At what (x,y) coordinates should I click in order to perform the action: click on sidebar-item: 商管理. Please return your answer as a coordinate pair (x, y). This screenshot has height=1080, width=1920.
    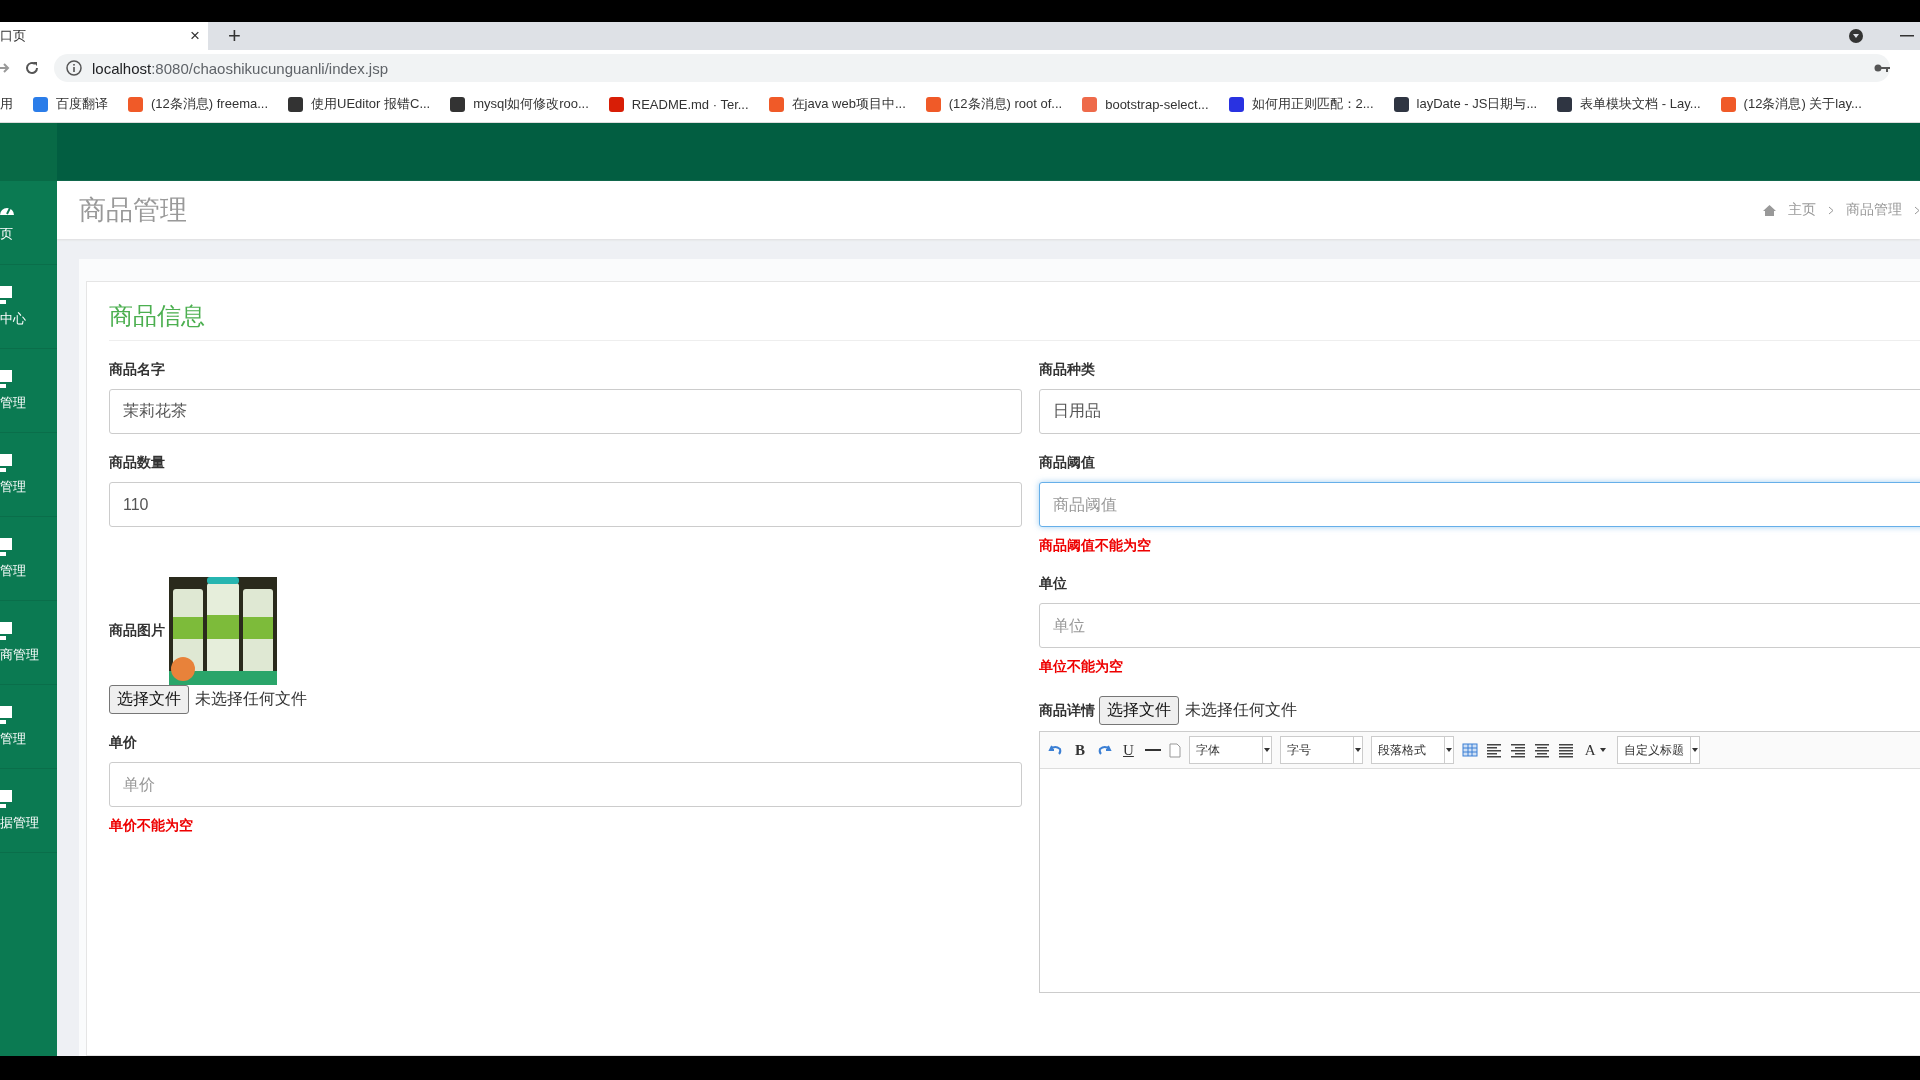
    Looking at the image, I should click on (28, 643).